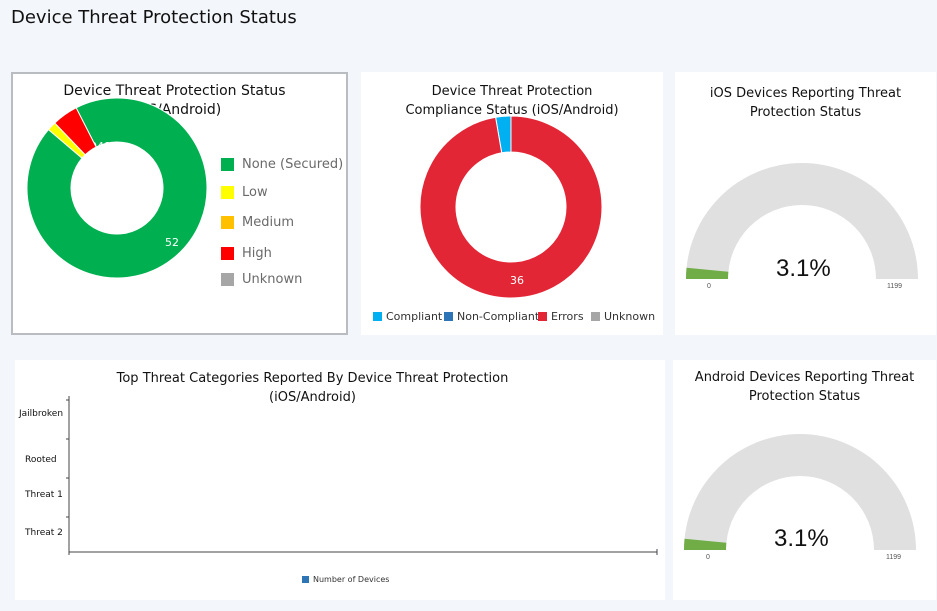  I want to click on legend-label: Errors, so click(567, 316).